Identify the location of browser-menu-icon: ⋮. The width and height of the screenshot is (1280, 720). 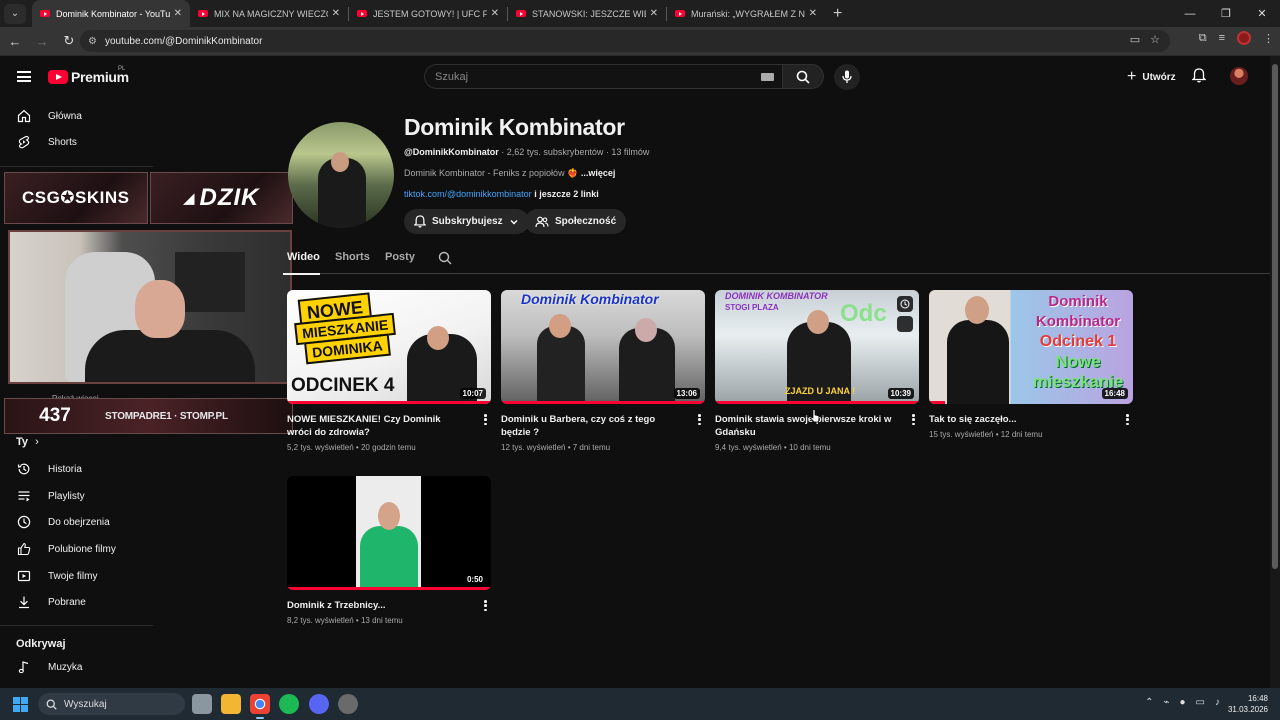
(1268, 38).